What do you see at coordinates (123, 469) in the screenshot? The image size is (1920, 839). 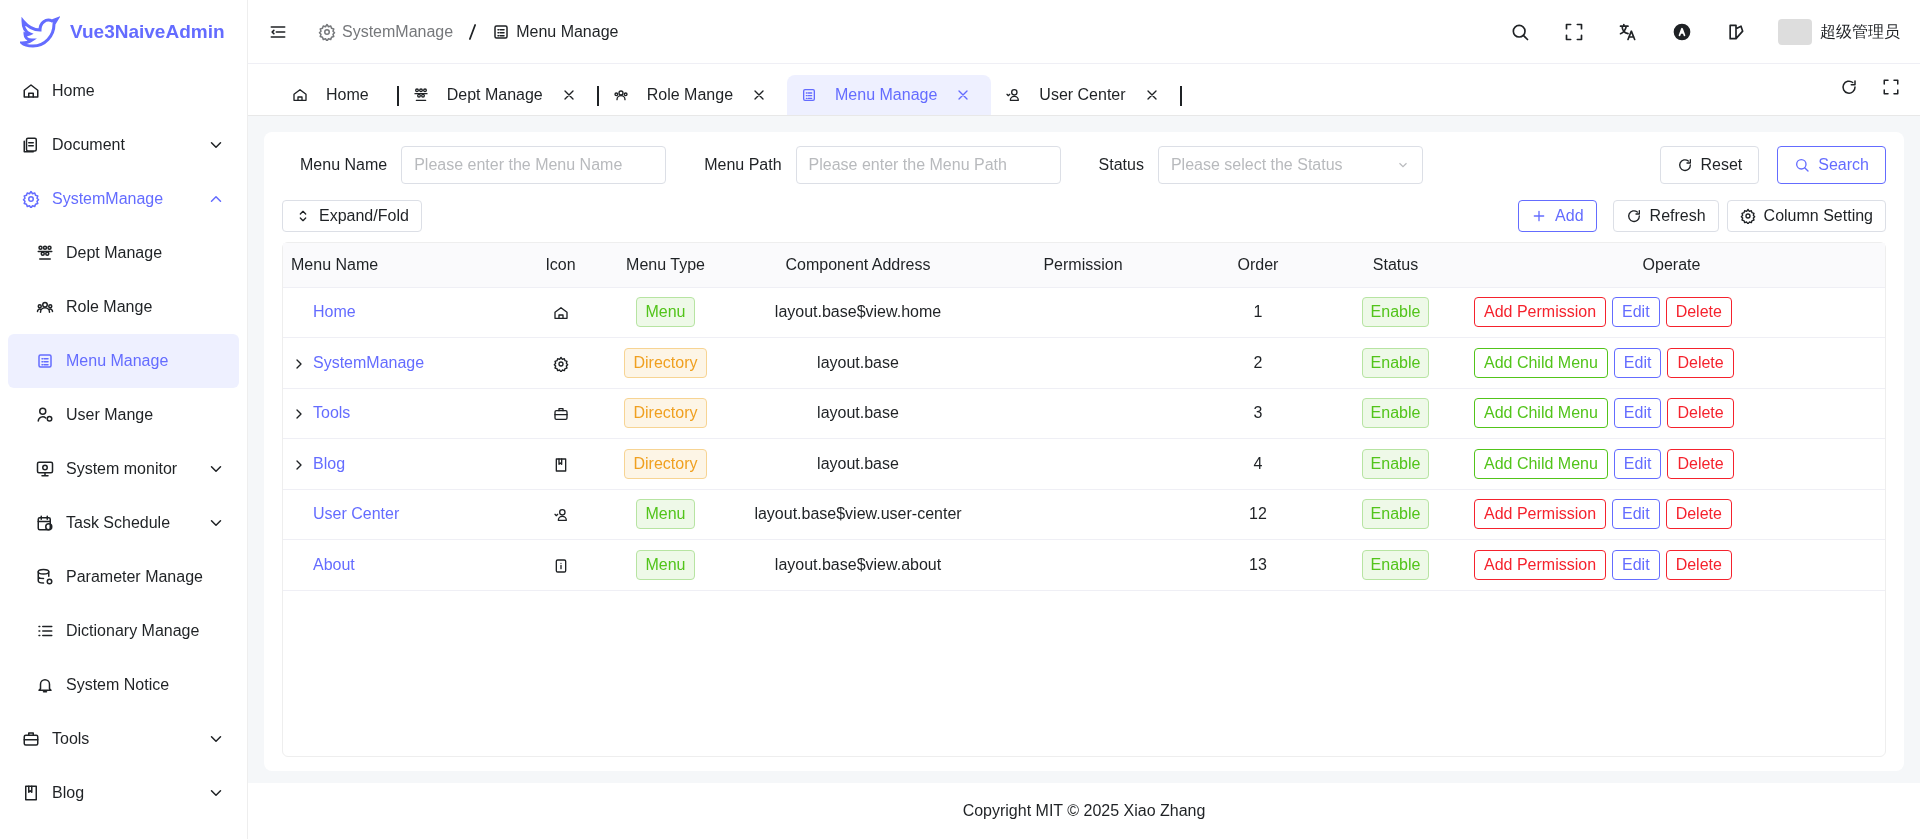 I see `sidebar-item: System monitor` at bounding box center [123, 469].